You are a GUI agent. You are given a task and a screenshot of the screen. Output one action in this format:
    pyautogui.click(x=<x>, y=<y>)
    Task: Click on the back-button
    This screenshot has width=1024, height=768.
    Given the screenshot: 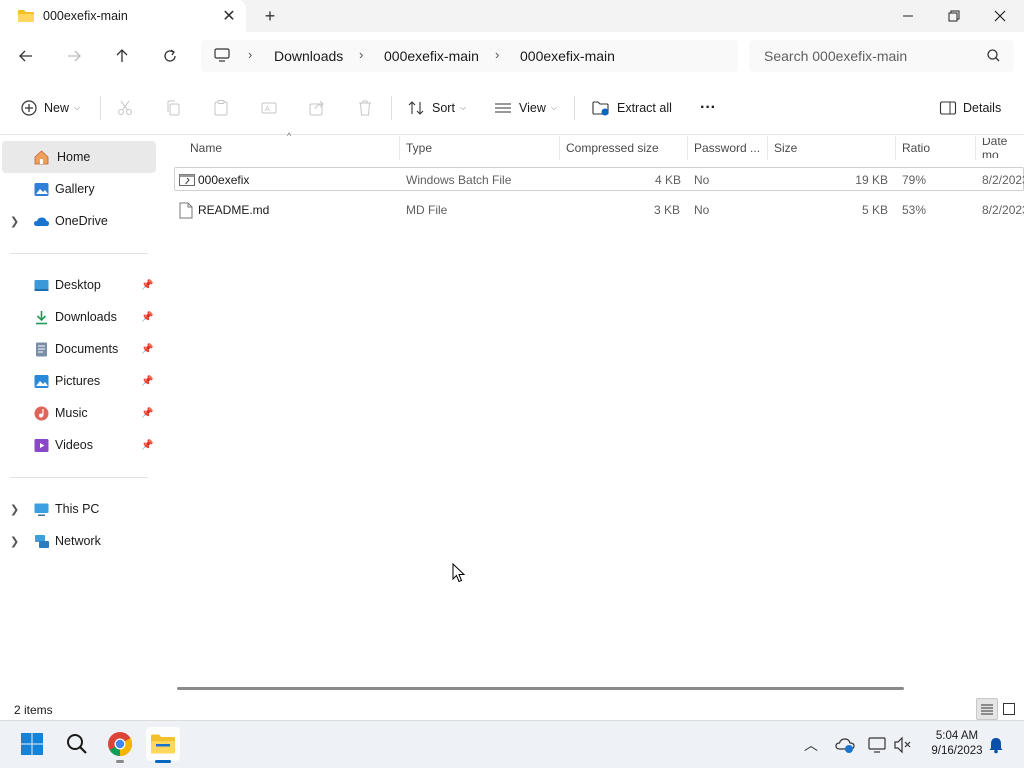 What is the action you would take?
    pyautogui.click(x=26, y=56)
    